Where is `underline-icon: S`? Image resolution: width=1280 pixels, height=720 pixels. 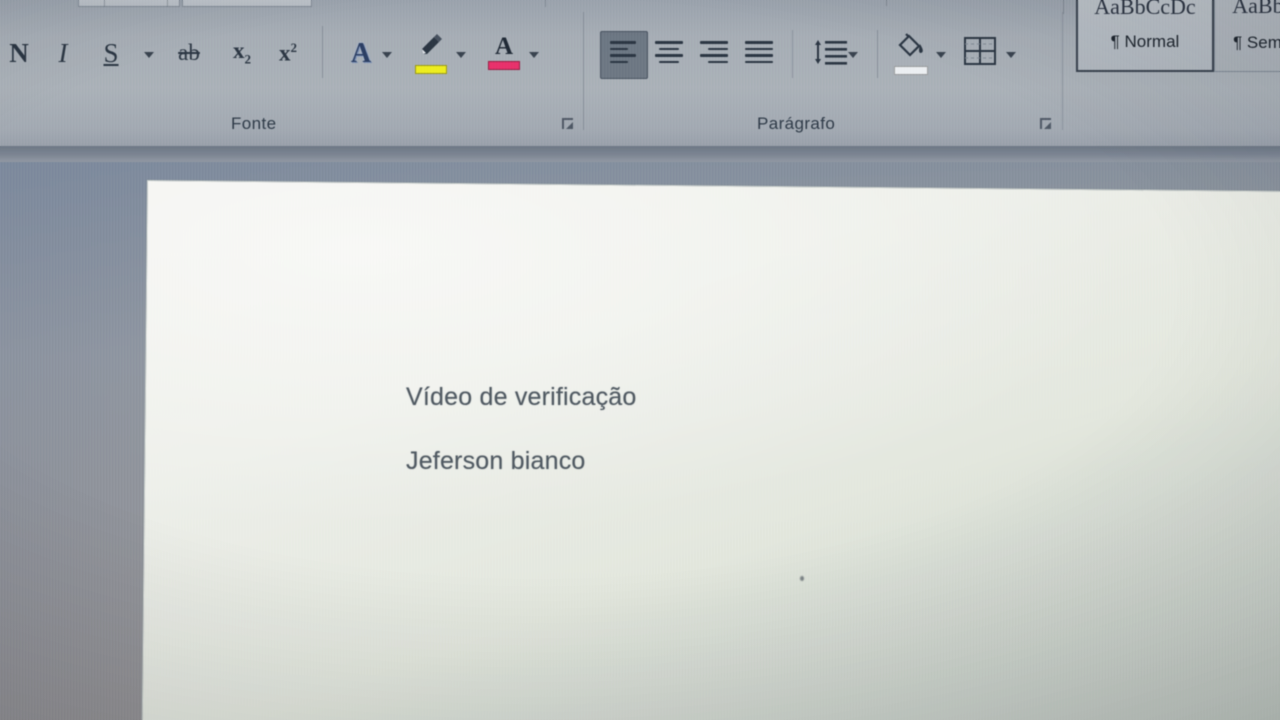
underline-icon: S is located at coordinates (111, 52).